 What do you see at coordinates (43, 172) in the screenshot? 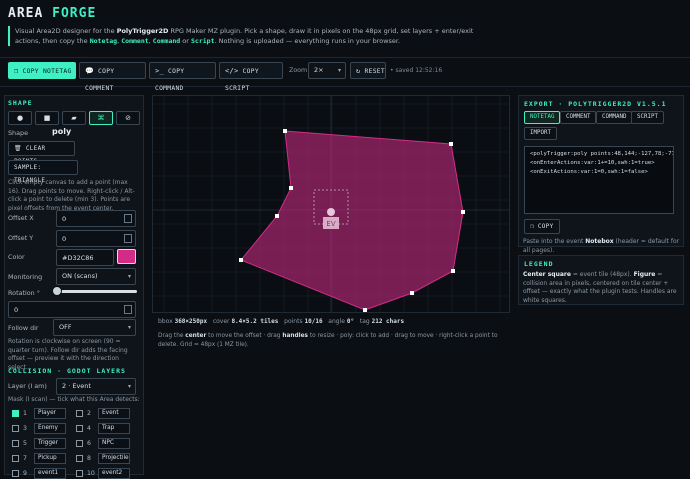
I see `sample-triangle-button: SAMPLE: TRIANGLE` at bounding box center [43, 172].